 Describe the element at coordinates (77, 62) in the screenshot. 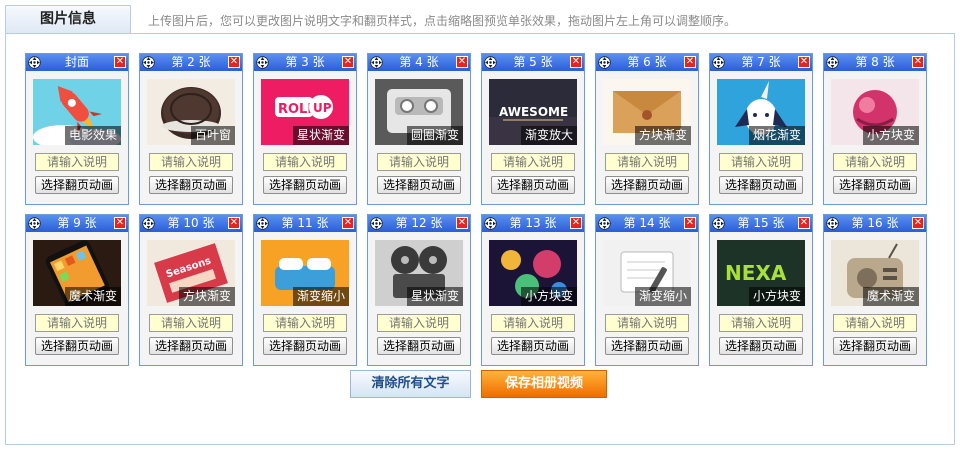

I see `card-header: 封面 ✕` at that location.